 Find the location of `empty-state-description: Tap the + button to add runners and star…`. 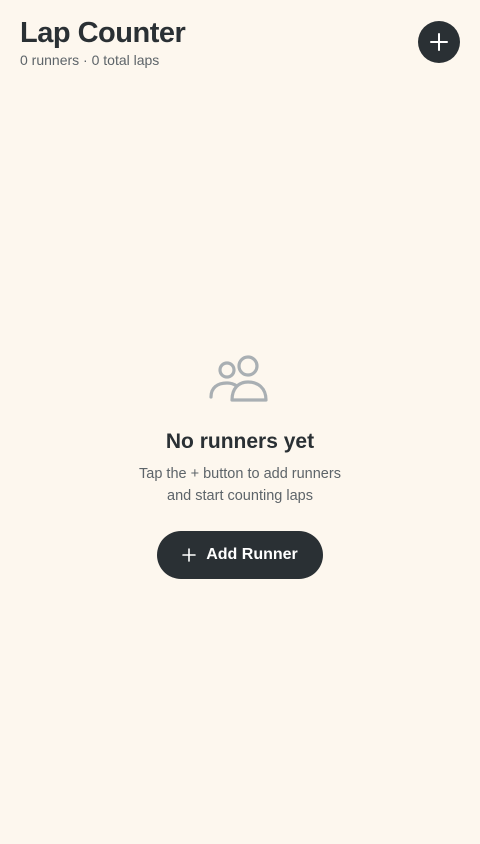

empty-state-description: Tap the + button to add runners and star… is located at coordinates (240, 485).